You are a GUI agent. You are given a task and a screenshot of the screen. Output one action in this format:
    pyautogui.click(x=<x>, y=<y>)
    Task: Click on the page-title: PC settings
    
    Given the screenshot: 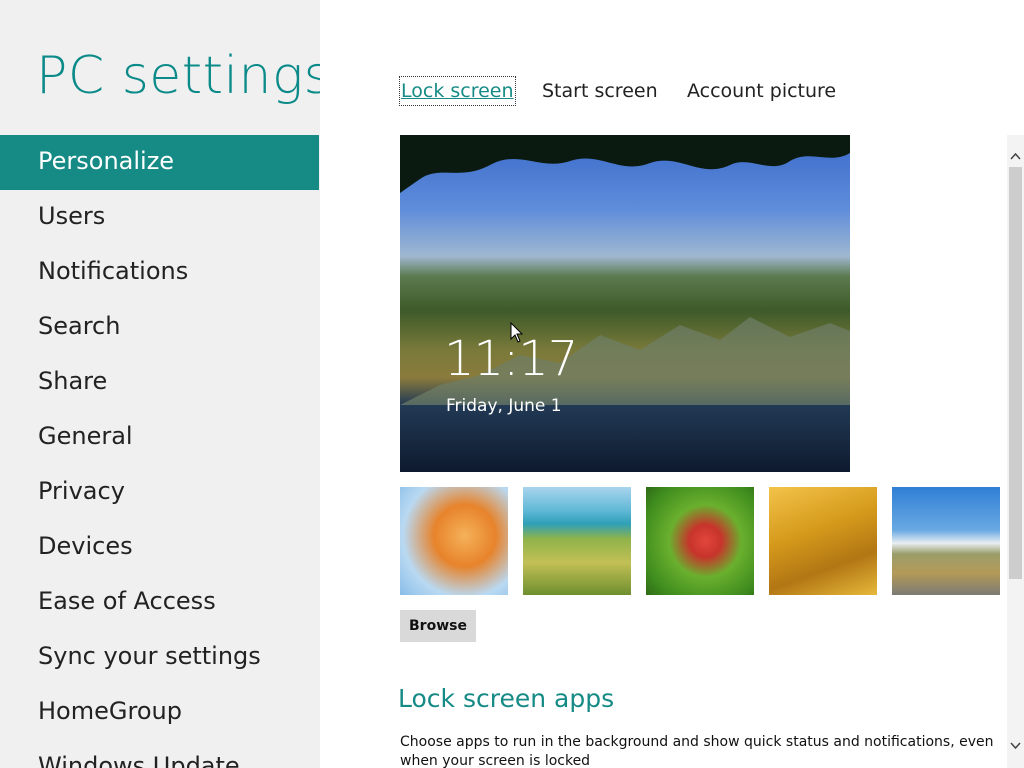 What is the action you would take?
    pyautogui.click(x=178, y=76)
    